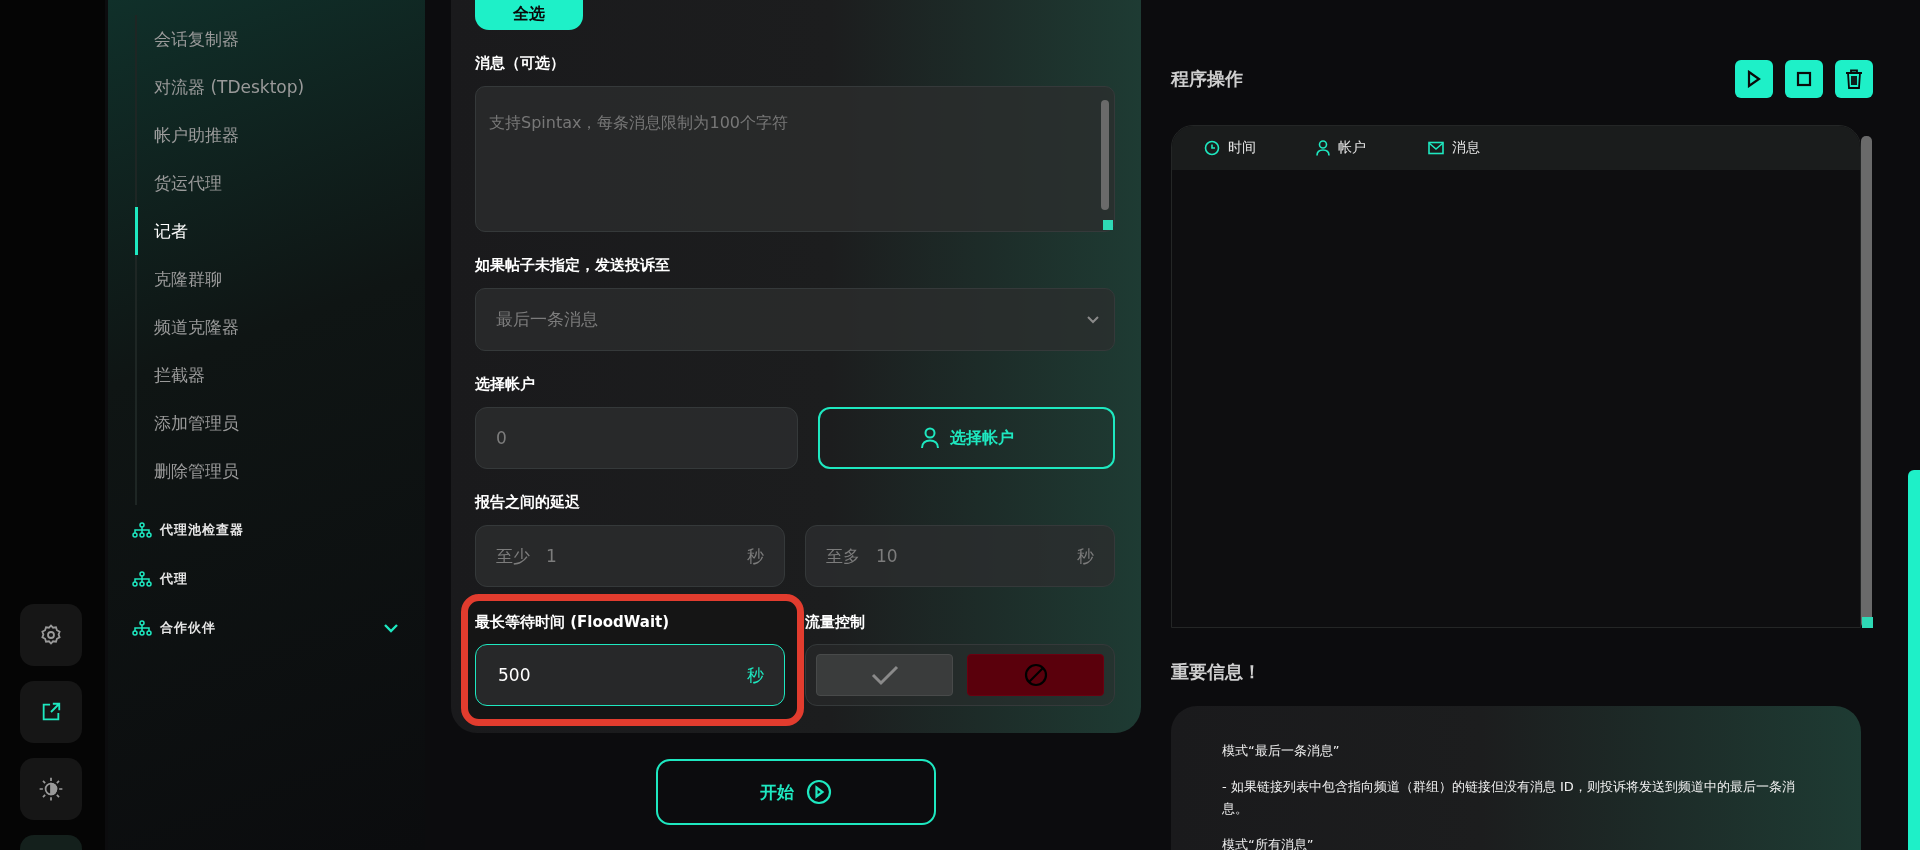 The width and height of the screenshot is (1920, 850). What do you see at coordinates (513, 556) in the screenshot?
I see `field-prefix: 至少` at bounding box center [513, 556].